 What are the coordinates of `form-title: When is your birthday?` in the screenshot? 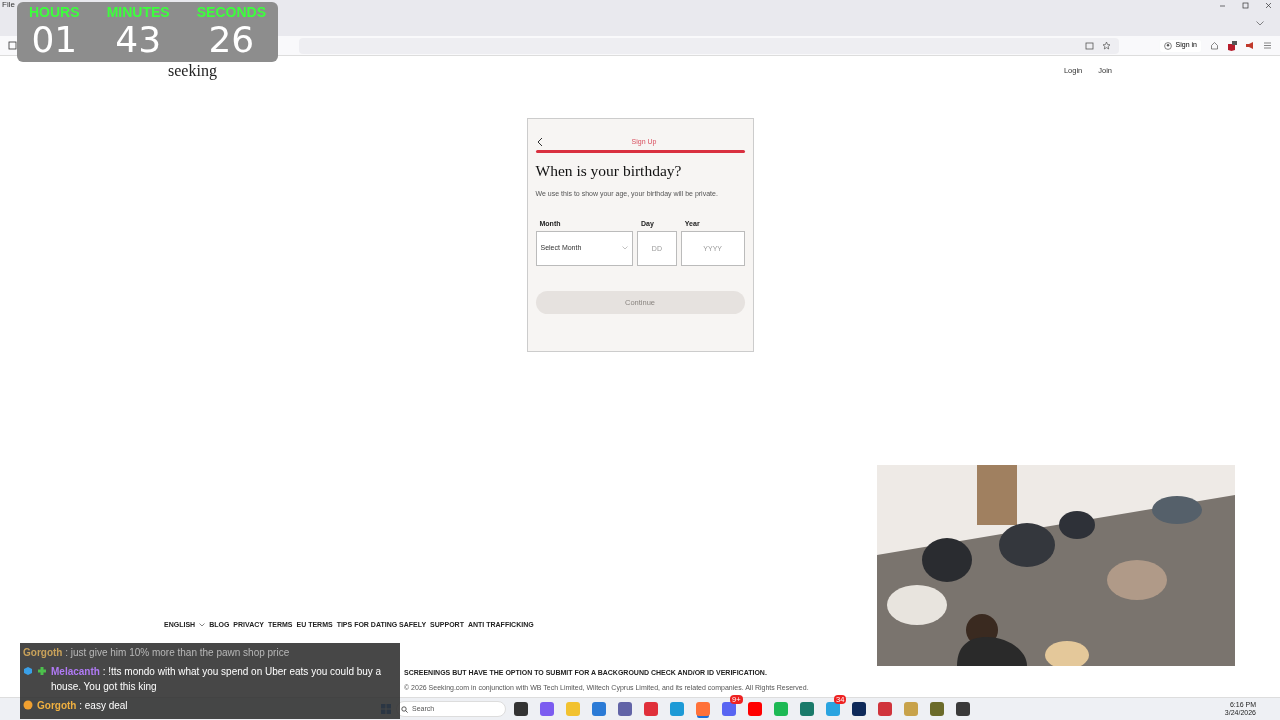 It's located at (609, 170).